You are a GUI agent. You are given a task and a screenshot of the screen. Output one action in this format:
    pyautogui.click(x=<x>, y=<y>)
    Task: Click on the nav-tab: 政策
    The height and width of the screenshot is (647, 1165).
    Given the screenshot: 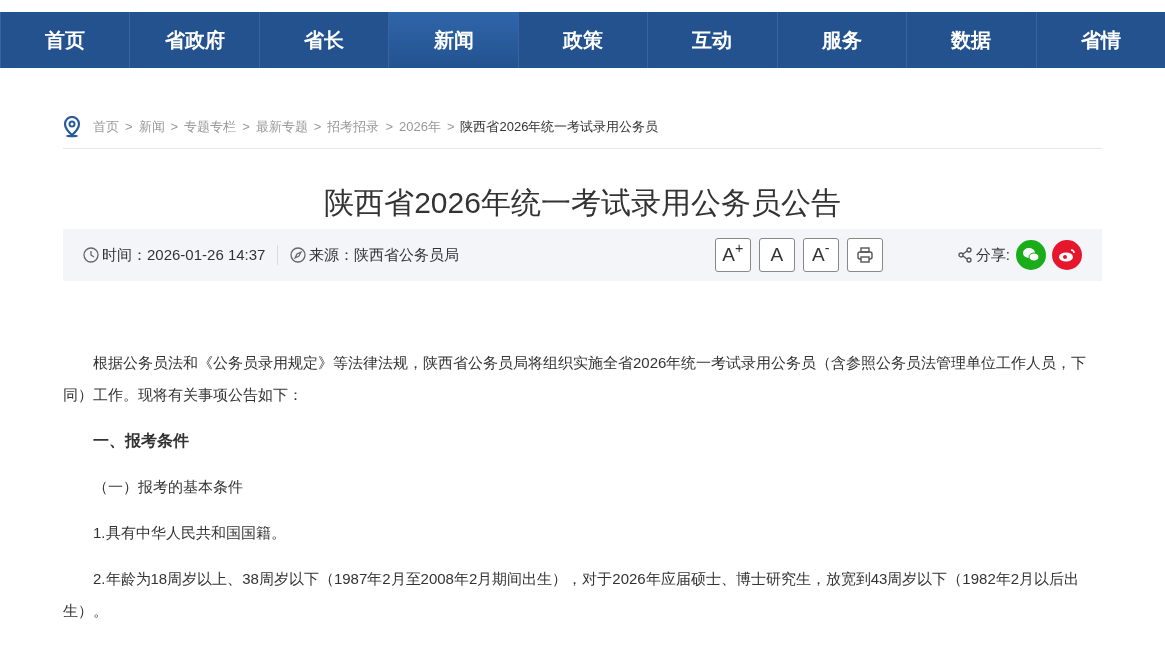 What is the action you would take?
    pyautogui.click(x=582, y=40)
    